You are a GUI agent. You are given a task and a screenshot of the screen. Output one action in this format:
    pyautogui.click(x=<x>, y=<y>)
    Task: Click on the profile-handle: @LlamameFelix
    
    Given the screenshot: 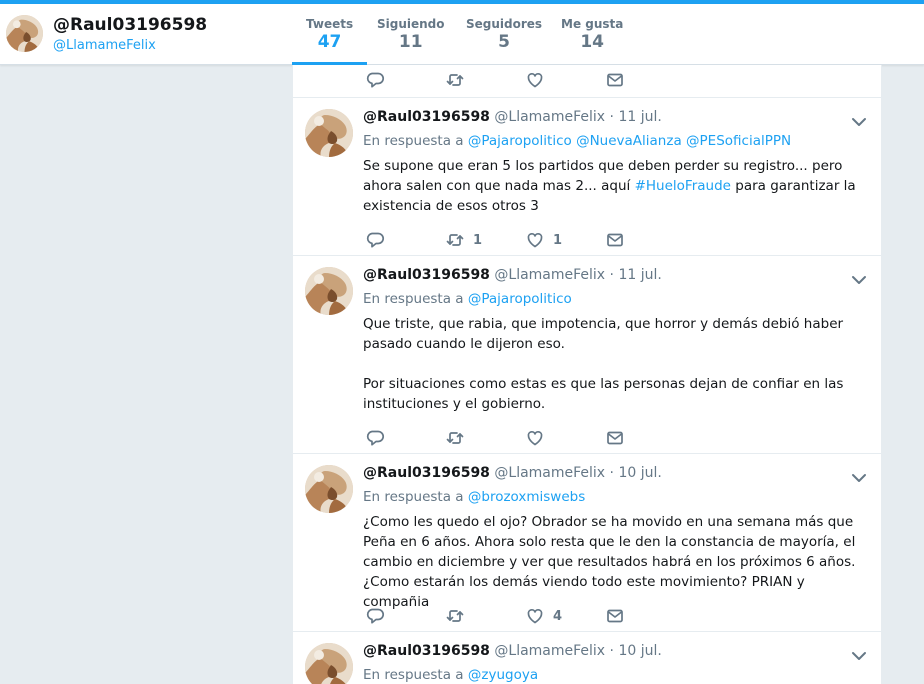 What is the action you would take?
    pyautogui.click(x=104, y=45)
    